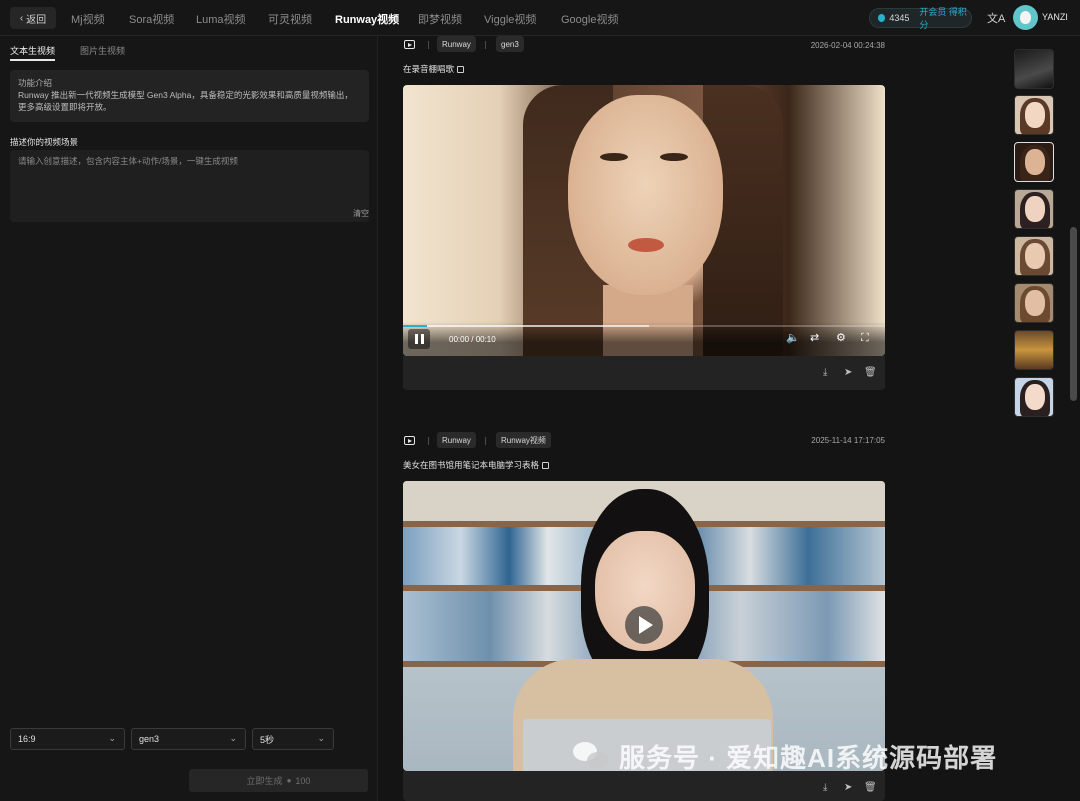 Image resolution: width=1080 pixels, height=801 pixels. I want to click on prompt-label: 描述你的视频场景, so click(44, 142).